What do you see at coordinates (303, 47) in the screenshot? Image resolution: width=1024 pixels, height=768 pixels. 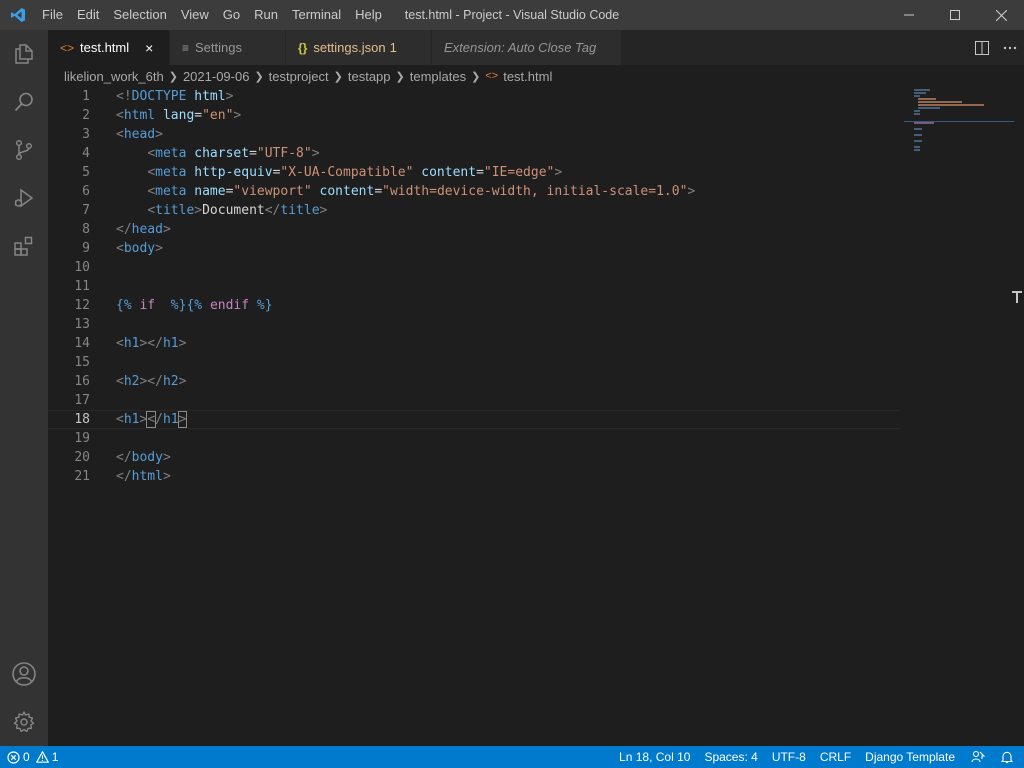 I see `json-file-icon: {}` at bounding box center [303, 47].